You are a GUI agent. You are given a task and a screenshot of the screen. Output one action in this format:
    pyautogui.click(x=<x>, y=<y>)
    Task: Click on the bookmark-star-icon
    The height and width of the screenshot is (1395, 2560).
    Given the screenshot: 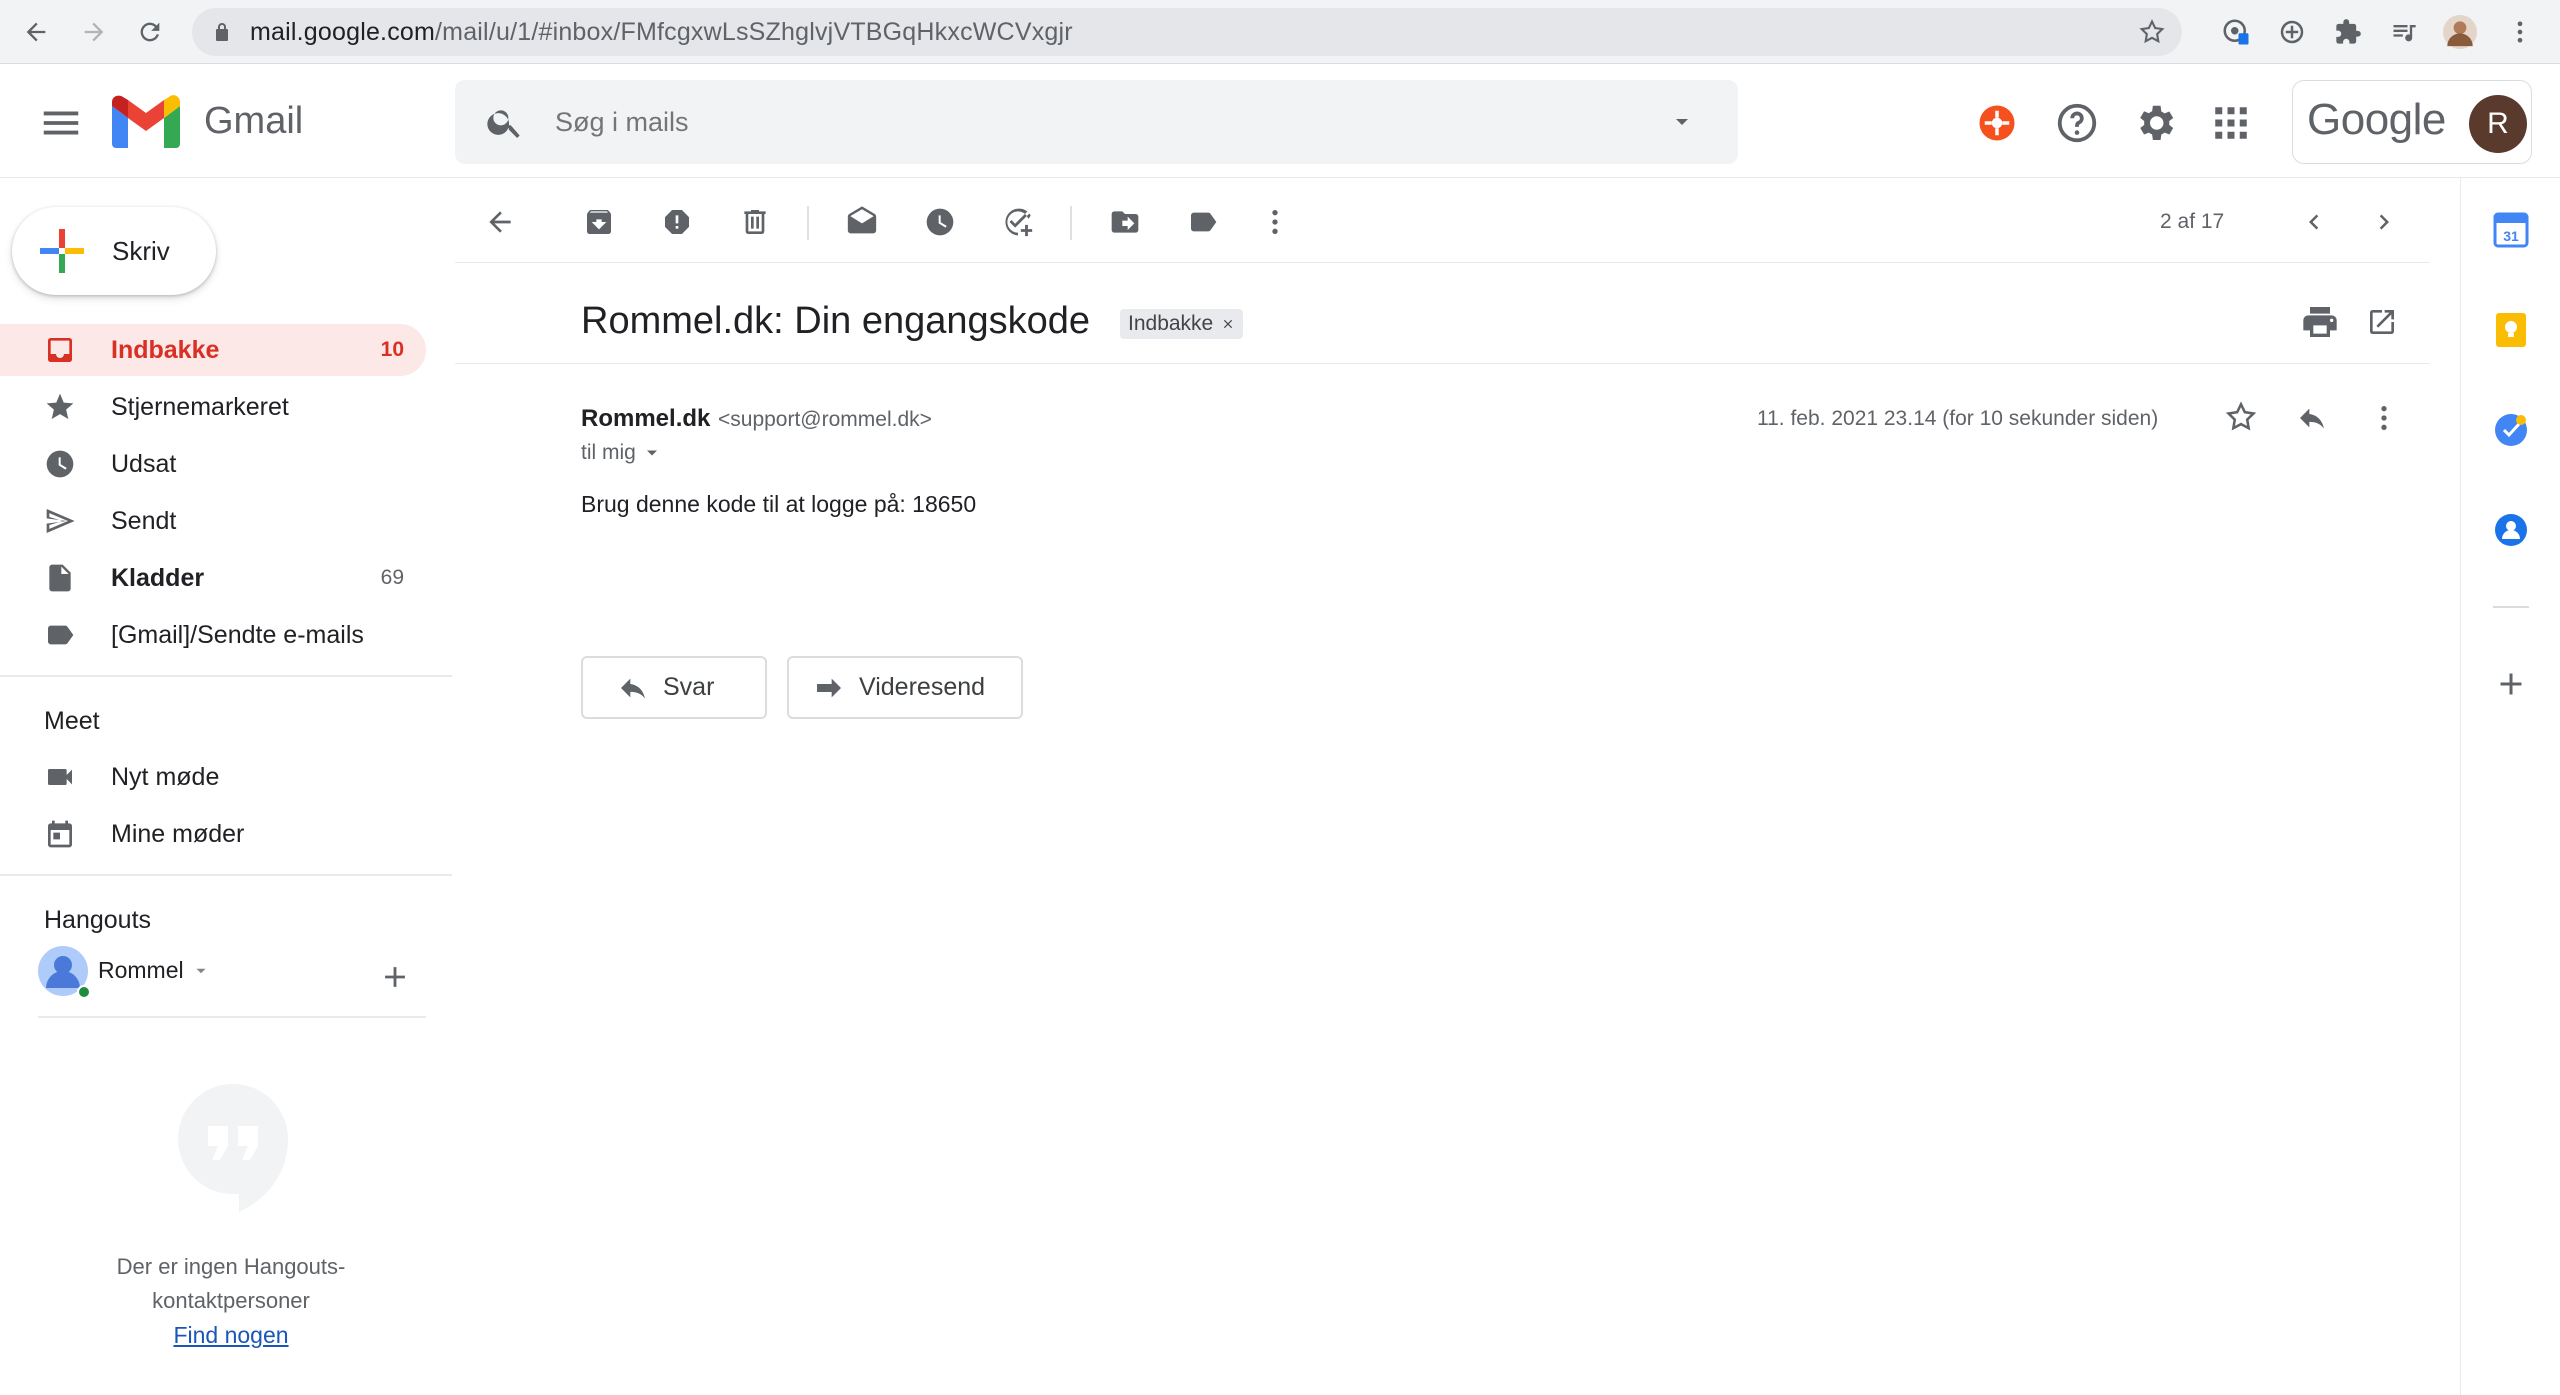 What is the action you would take?
    pyautogui.click(x=2152, y=32)
    